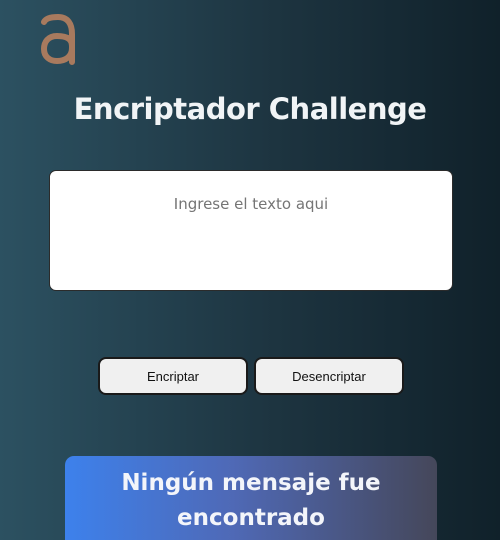 Image resolution: width=500 pixels, height=540 pixels. What do you see at coordinates (173, 376) in the screenshot?
I see `encrypt-button: Encriptar` at bounding box center [173, 376].